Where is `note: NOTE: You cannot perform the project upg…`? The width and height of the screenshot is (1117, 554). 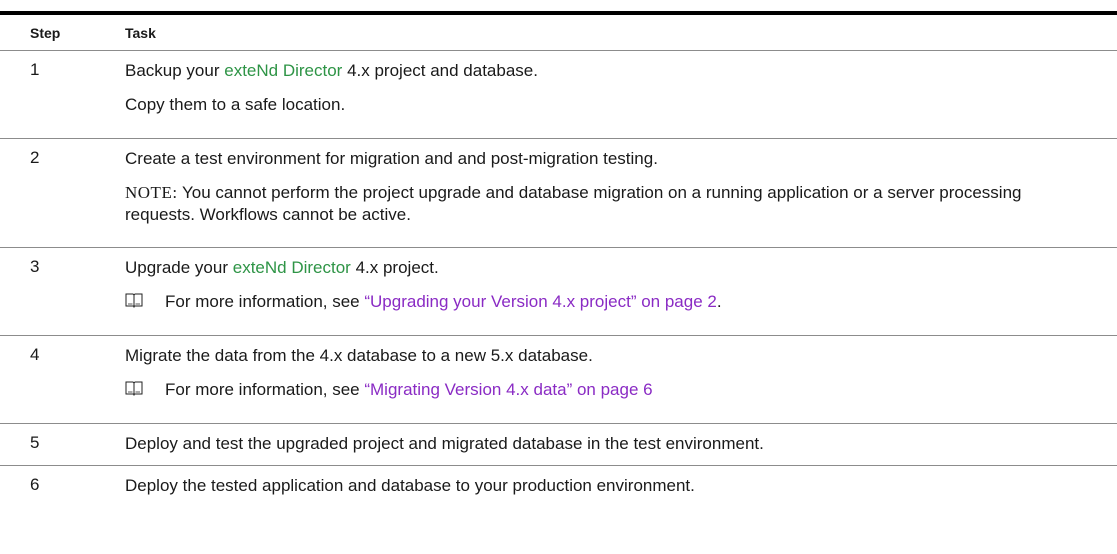 note: NOTE: You cannot perform the project upg… is located at coordinates (606, 204).